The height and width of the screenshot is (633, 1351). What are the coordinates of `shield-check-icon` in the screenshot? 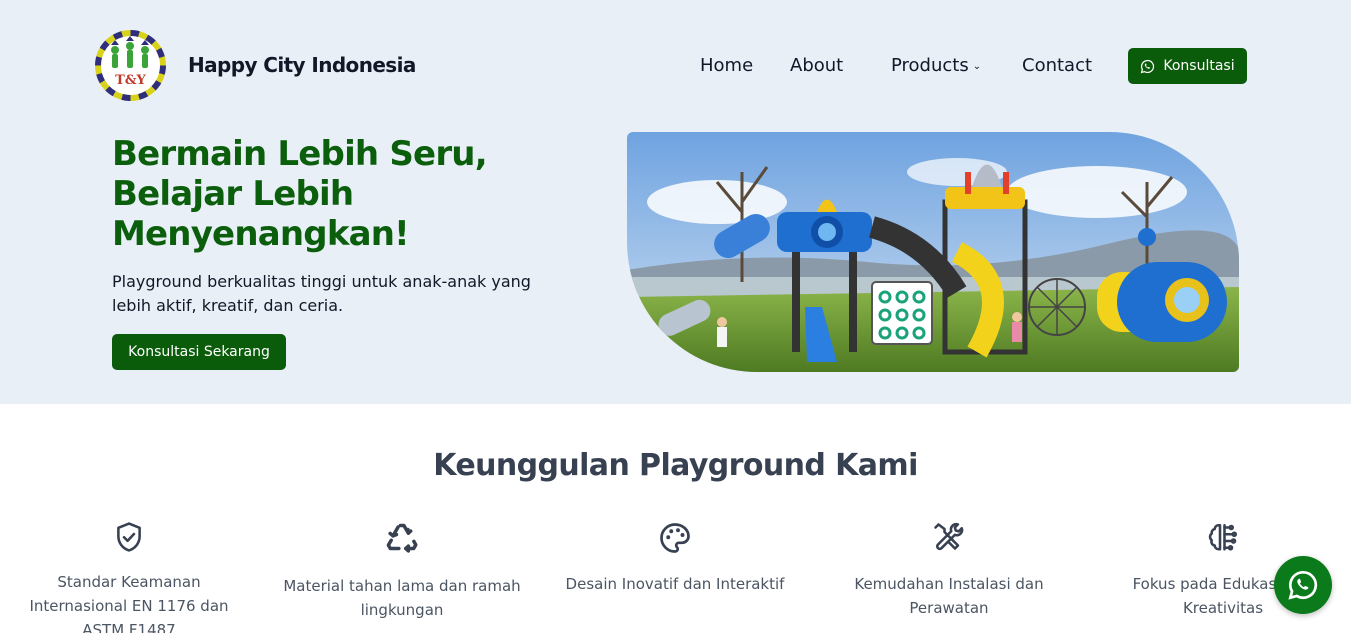 It's located at (129, 537).